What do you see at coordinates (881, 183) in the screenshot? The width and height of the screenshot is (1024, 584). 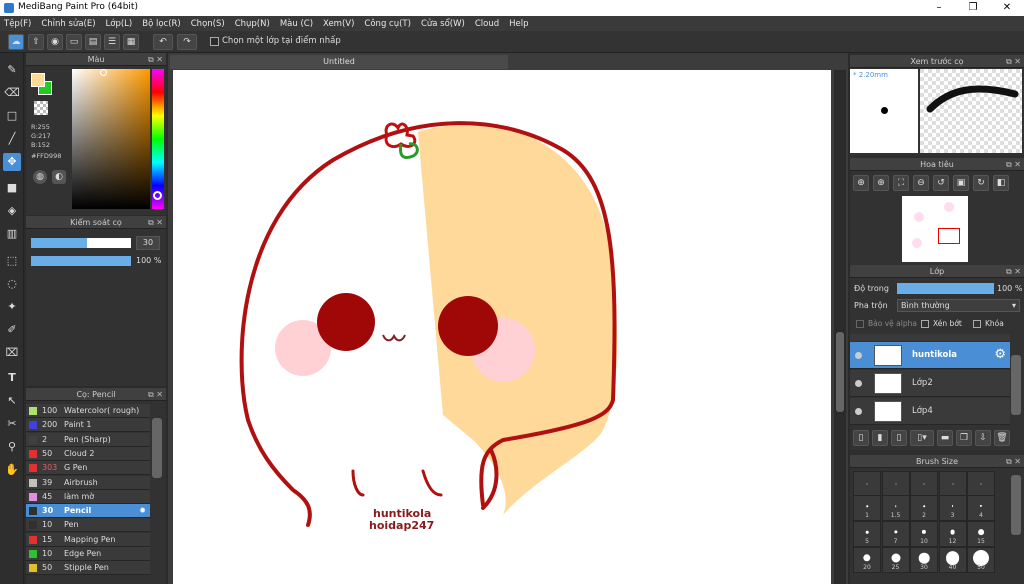 I see `zoom-in-icon-2: ⊕` at bounding box center [881, 183].